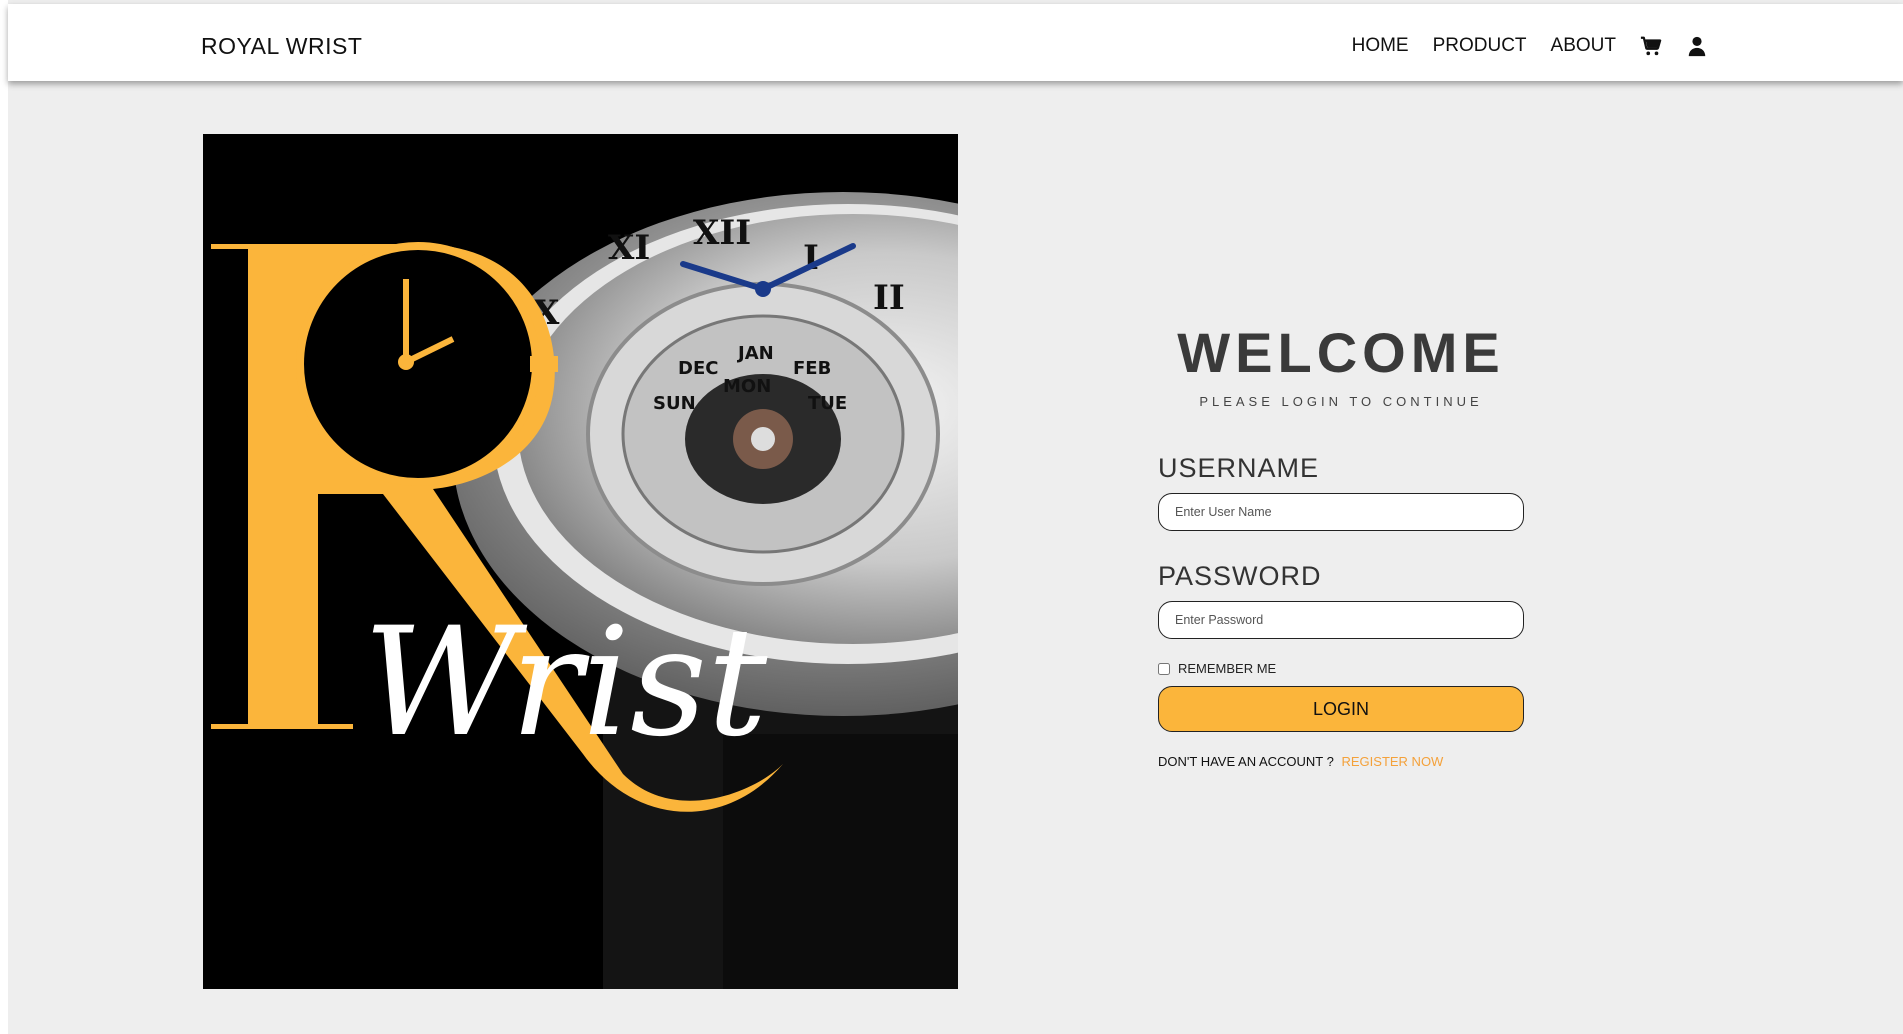 This screenshot has height=1034, width=1903. Describe the element at coordinates (1246, 761) in the screenshot. I see `no-account-text: DON'T HAVE AN ACCOUNT ?` at that location.